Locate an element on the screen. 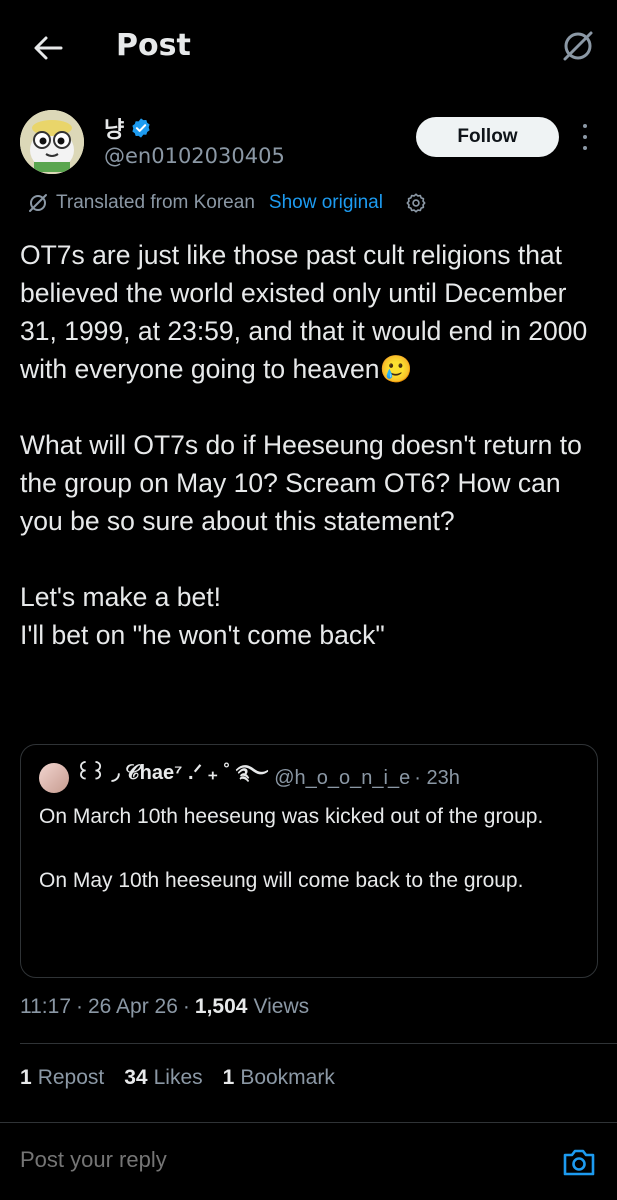 The width and height of the screenshot is (617, 1200). author-display-name: 냥 is located at coordinates (128, 128).